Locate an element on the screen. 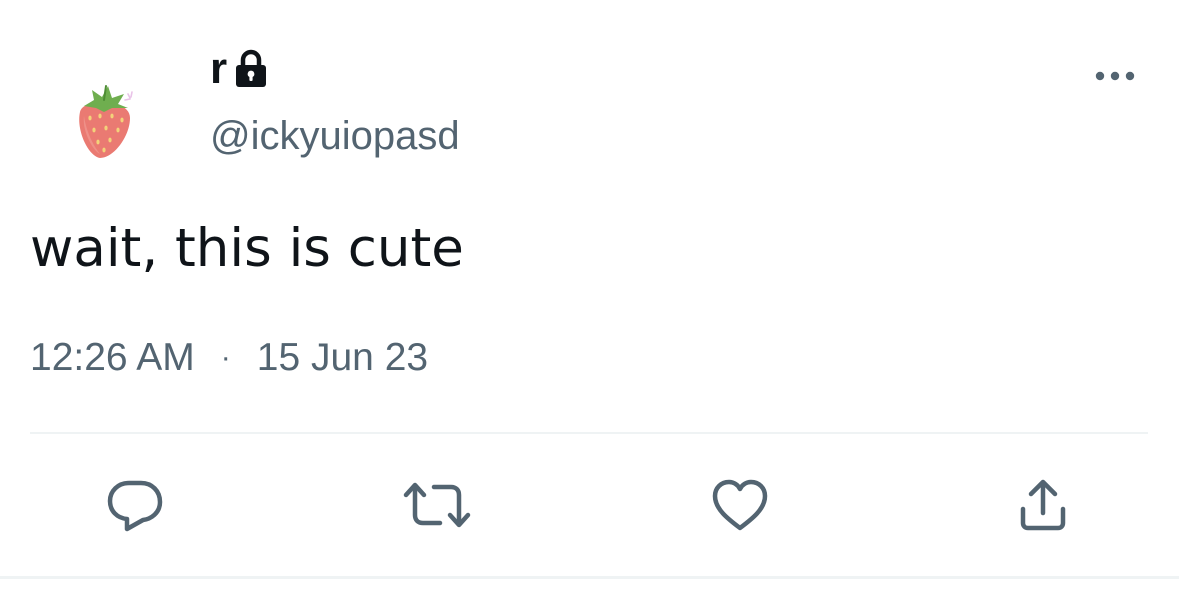  tweet-text: wait, this is cute is located at coordinates (247, 248).